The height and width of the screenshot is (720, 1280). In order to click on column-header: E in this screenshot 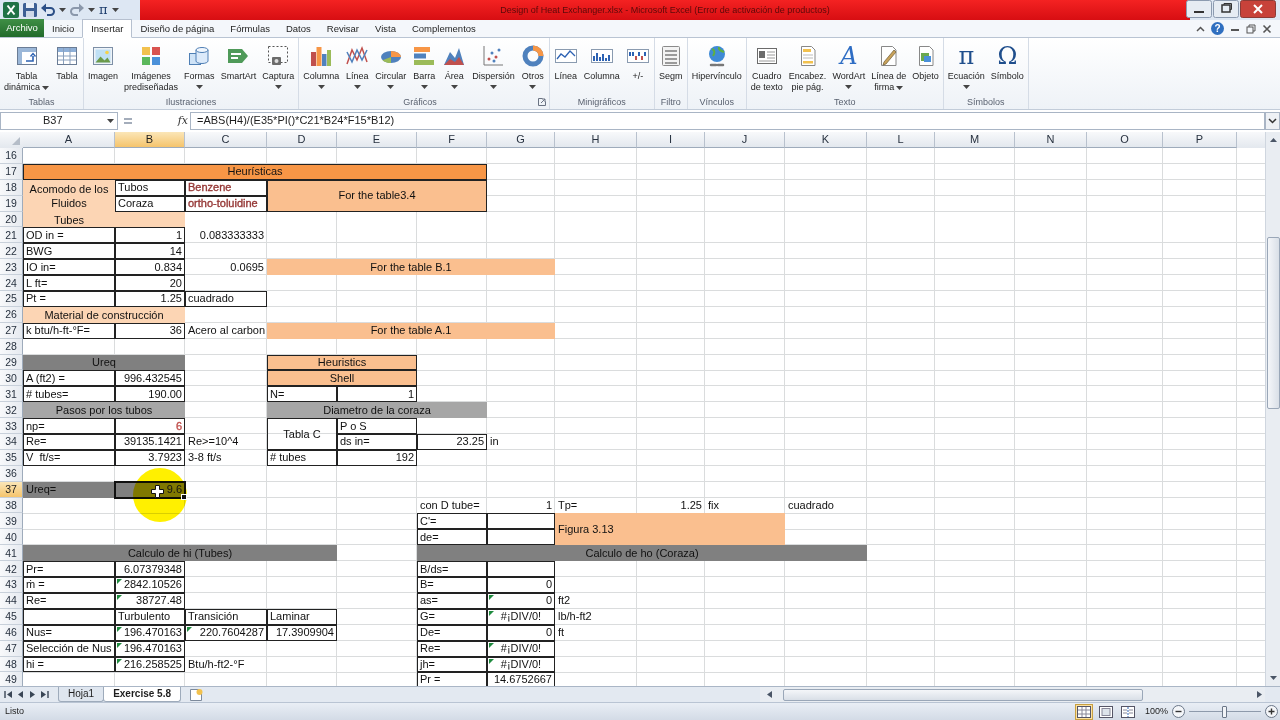, I will do `click(377, 140)`.